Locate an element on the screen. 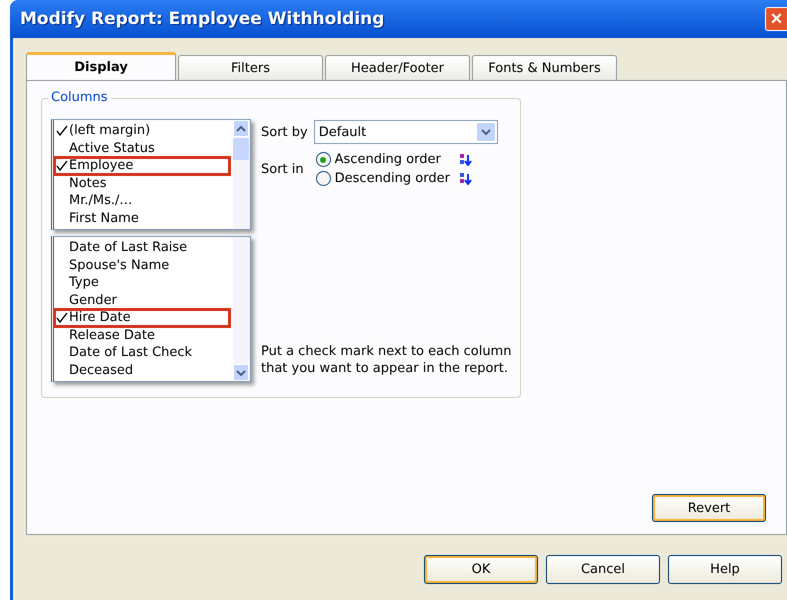  tab: Fonts & Numbers is located at coordinates (544, 67).